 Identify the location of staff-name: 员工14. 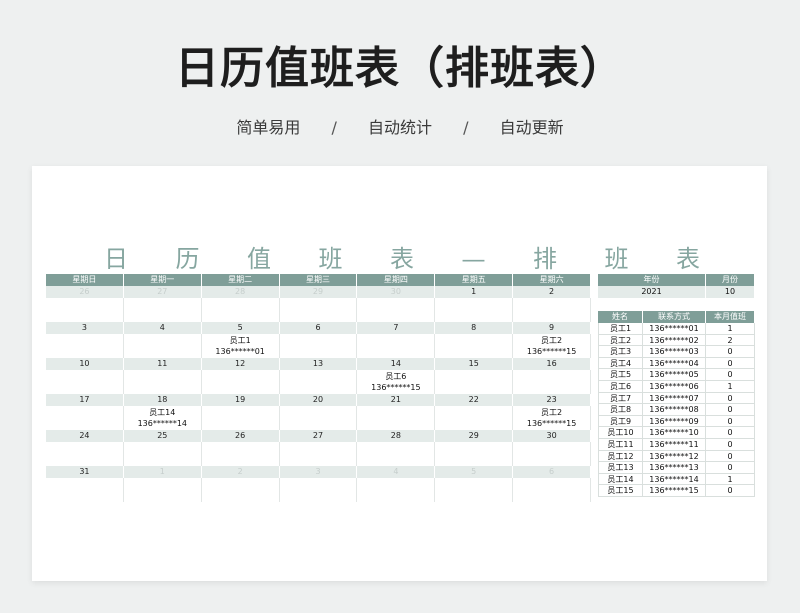
(620, 479).